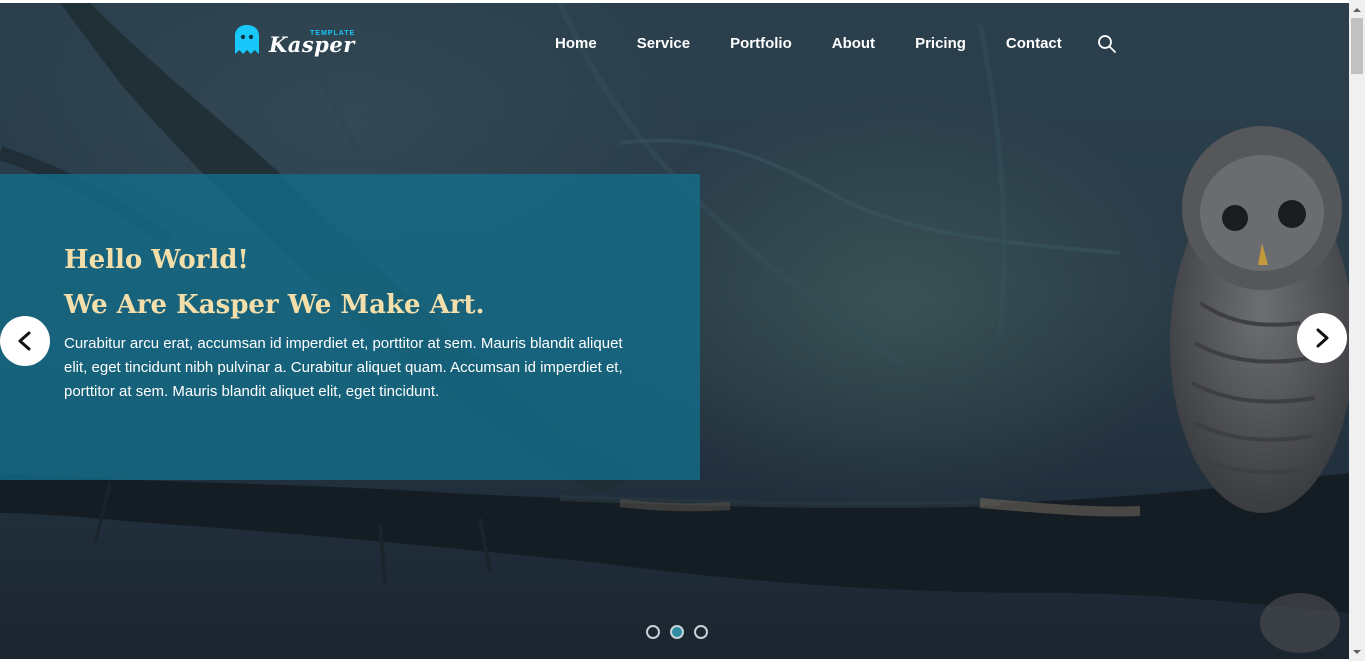  I want to click on nav-pricing: Pricing, so click(940, 44).